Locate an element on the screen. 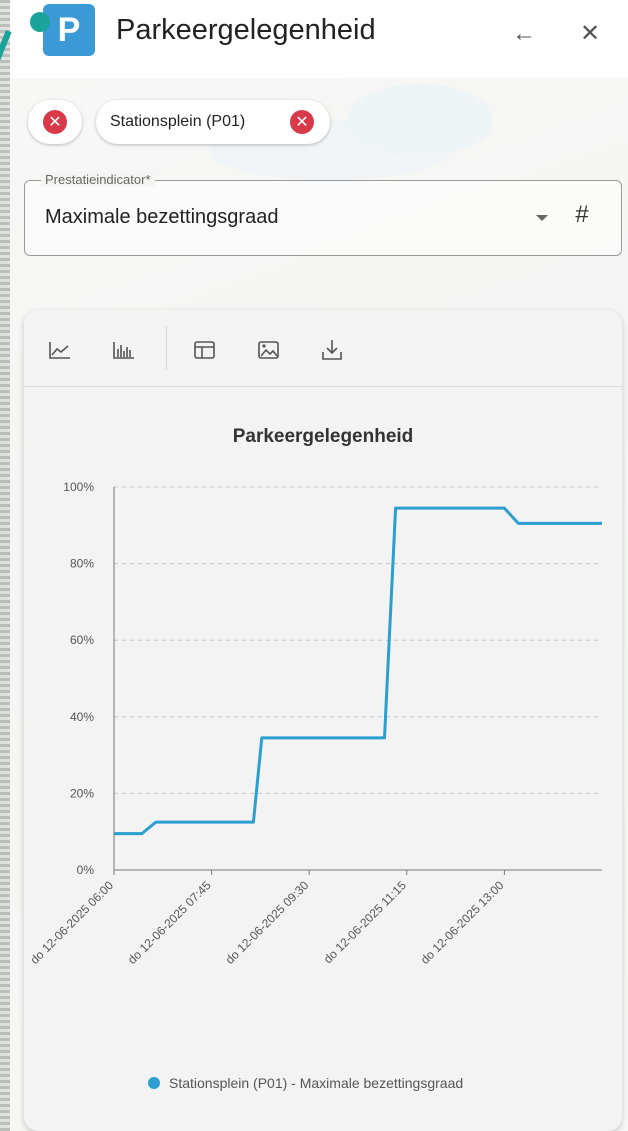 The height and width of the screenshot is (1131, 628). parking-icon: P is located at coordinates (69, 30).